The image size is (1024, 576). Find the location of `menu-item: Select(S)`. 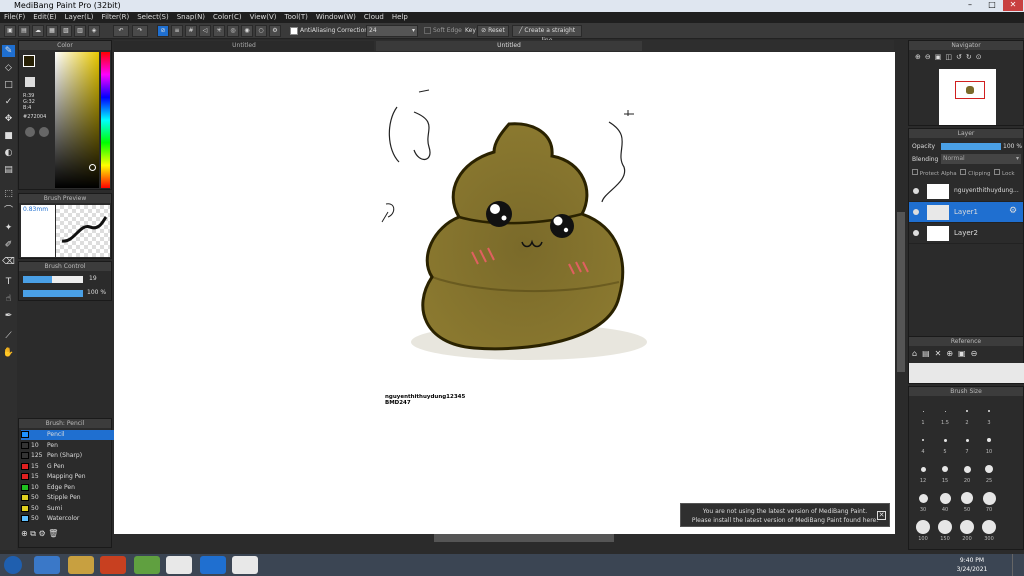

menu-item: Select(S) is located at coordinates (153, 17).